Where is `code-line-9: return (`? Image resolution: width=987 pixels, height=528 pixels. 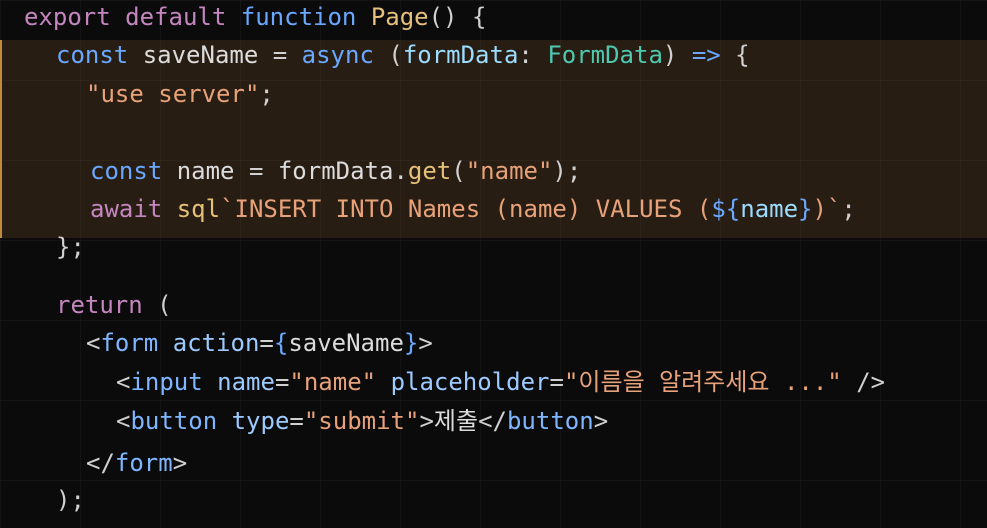 code-line-9: return ( is located at coordinates (114, 305).